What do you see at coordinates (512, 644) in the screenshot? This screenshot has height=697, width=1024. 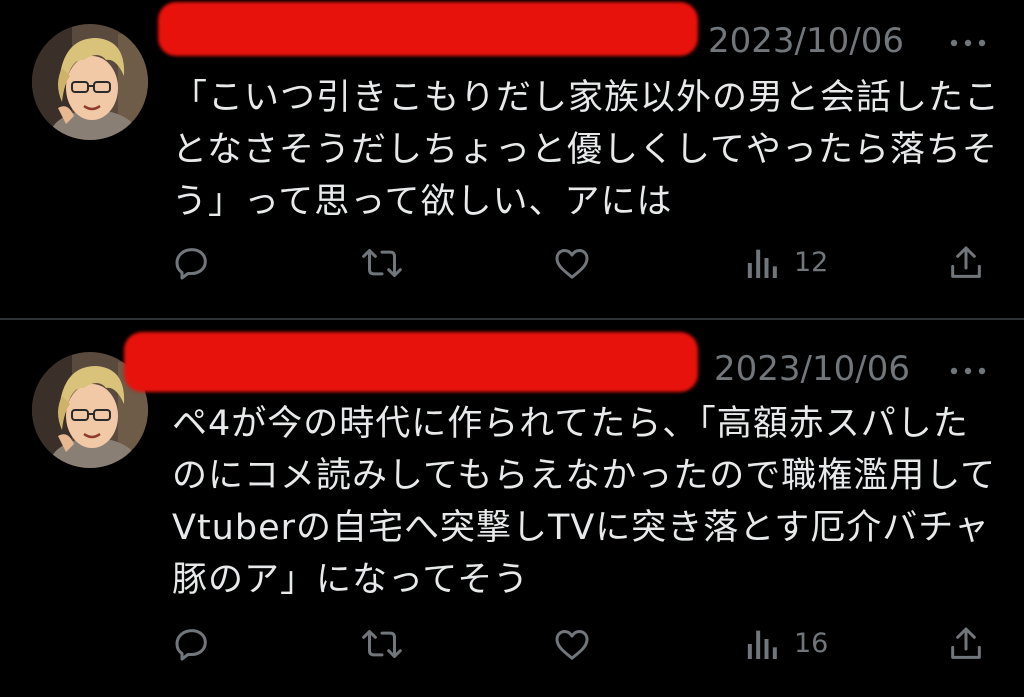 I see `tweet-actions: 16` at bounding box center [512, 644].